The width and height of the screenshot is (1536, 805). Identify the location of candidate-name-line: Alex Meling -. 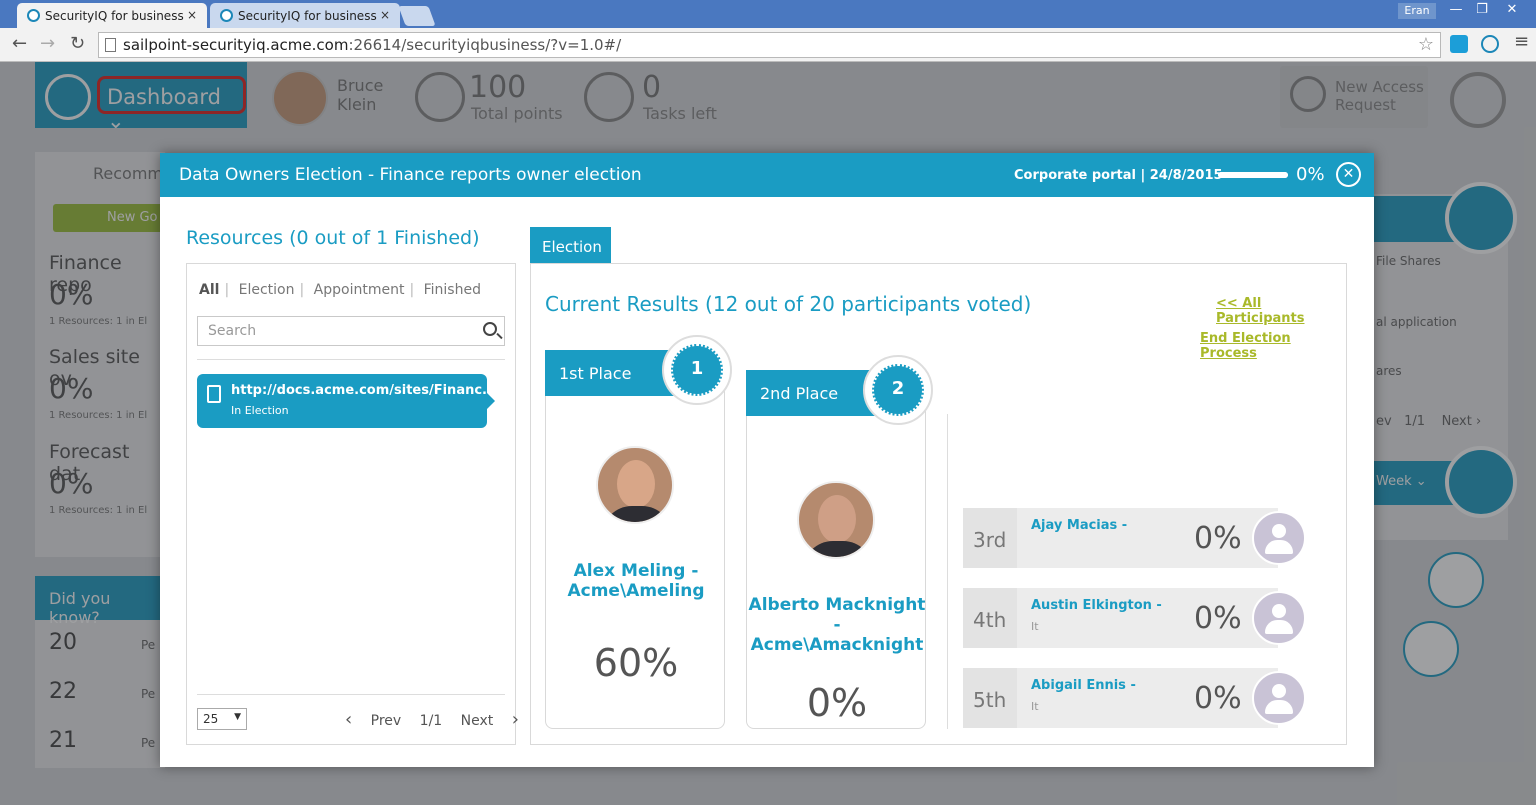
(636, 571).